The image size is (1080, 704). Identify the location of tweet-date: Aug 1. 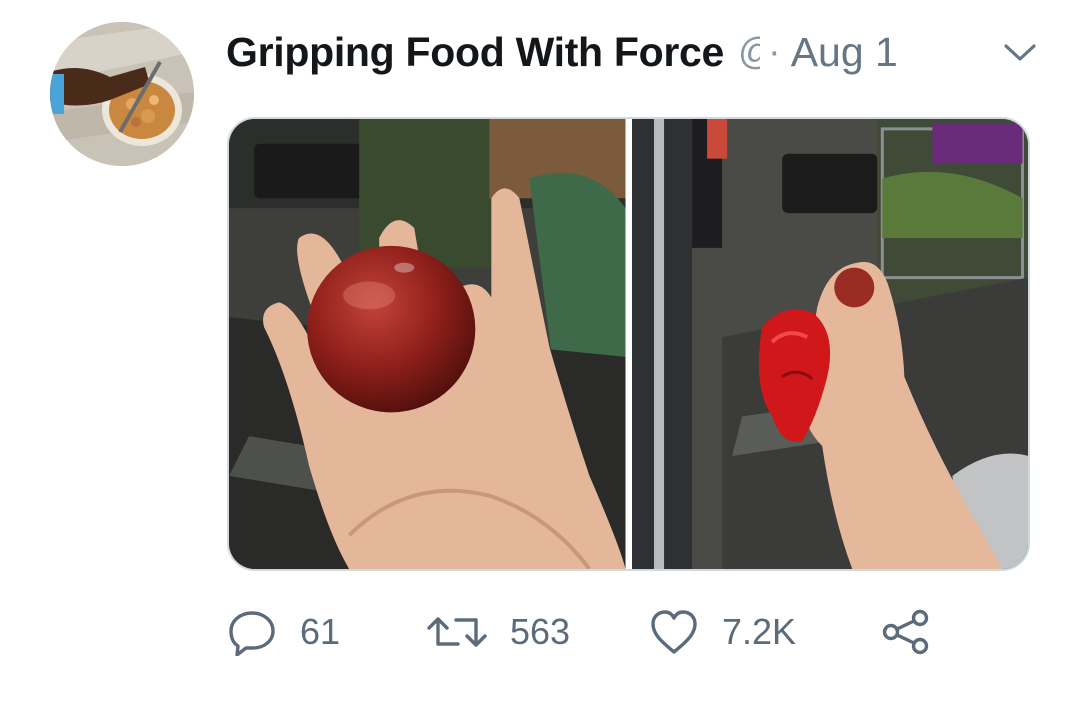
(844, 52).